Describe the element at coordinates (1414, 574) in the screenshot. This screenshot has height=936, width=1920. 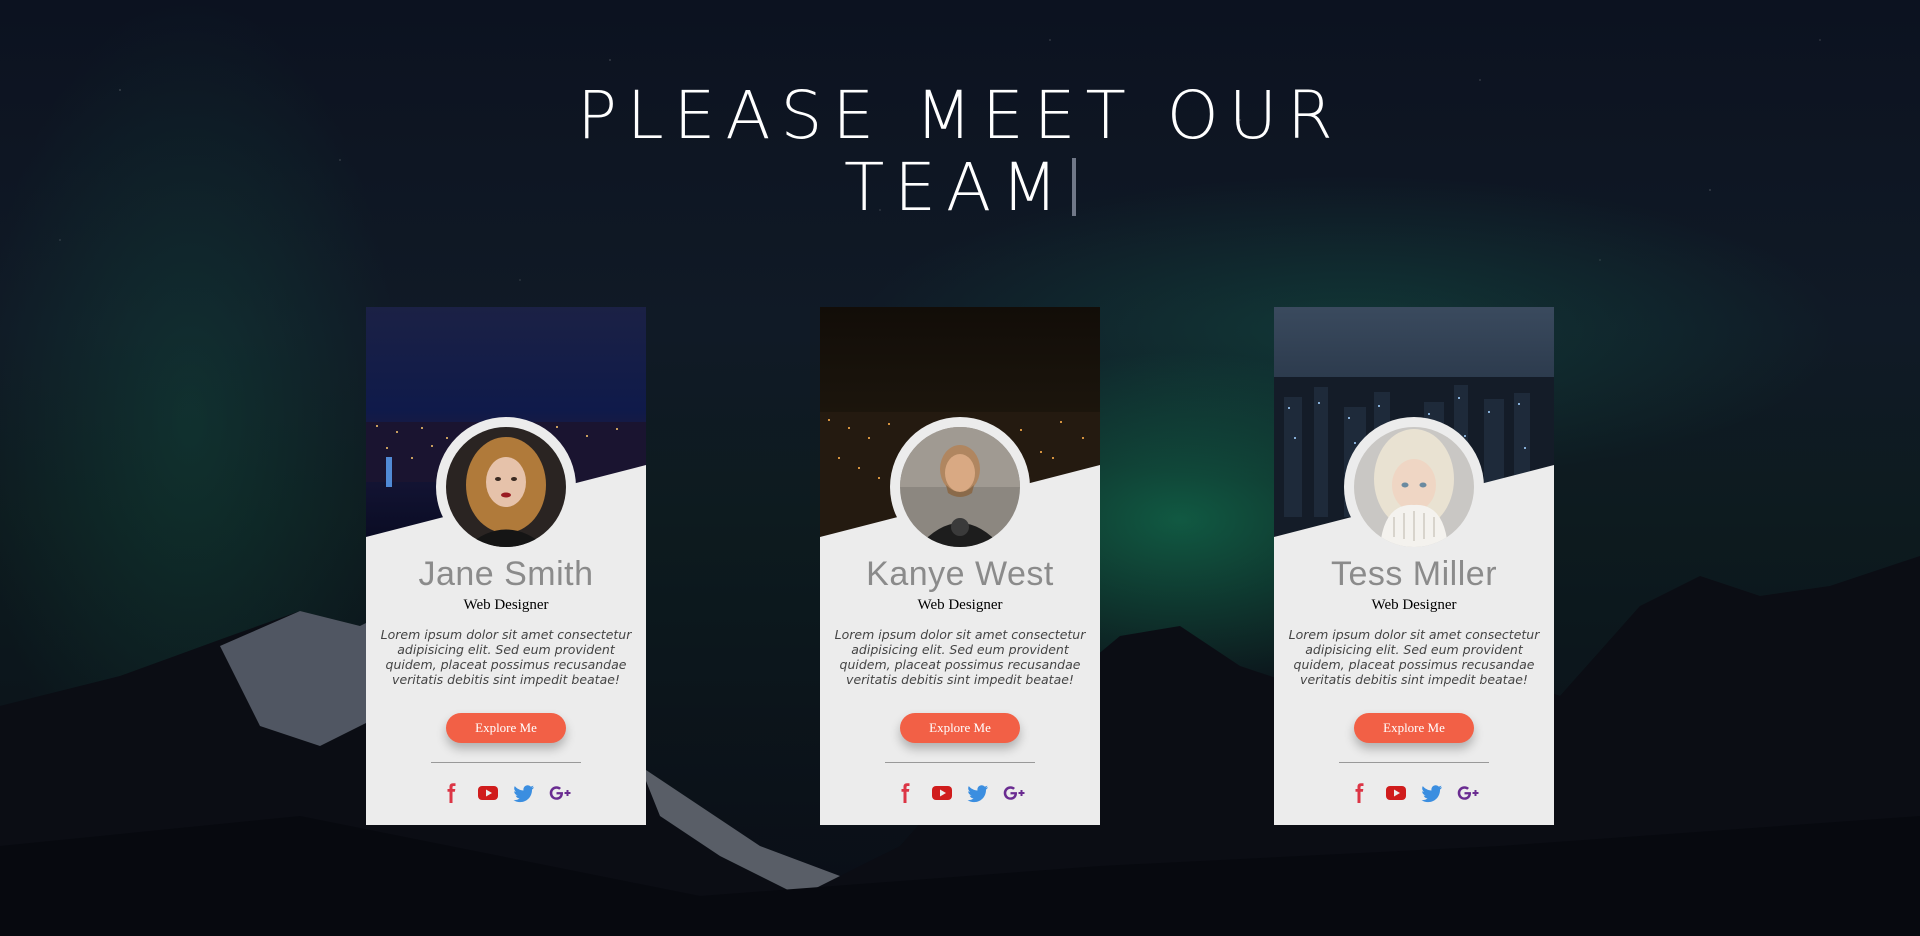
I see `member-name: Tess Miller` at that location.